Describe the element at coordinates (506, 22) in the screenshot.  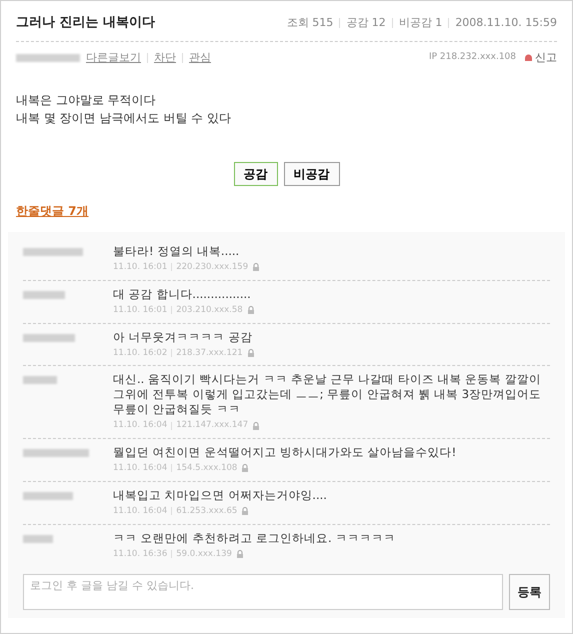
I see `post-stat: 2008.11.10. 15:59` at that location.